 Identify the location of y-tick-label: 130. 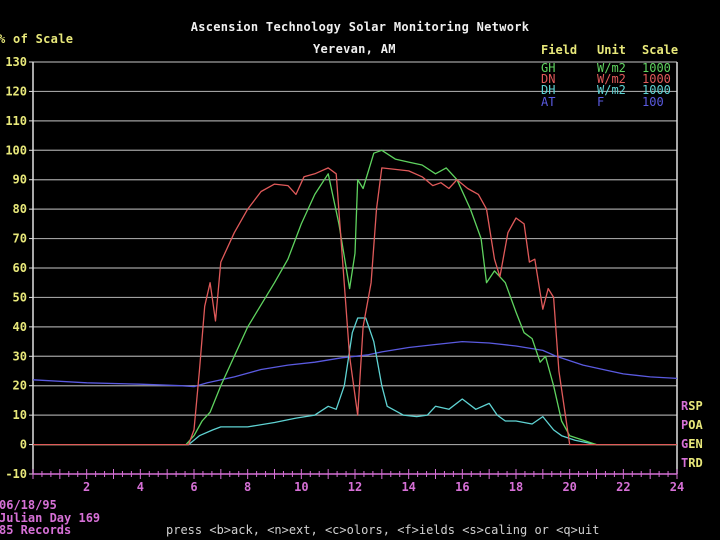
(16, 62).